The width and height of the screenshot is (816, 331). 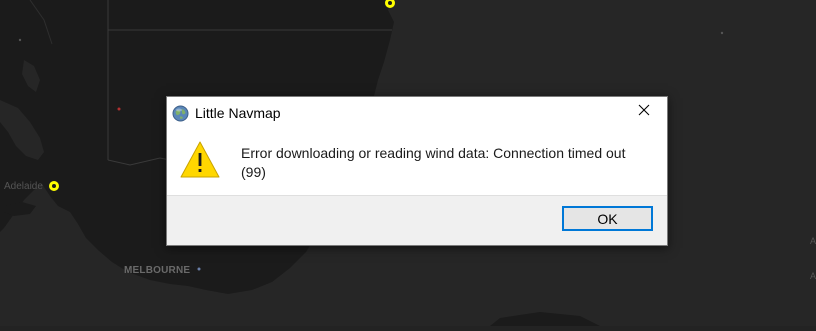 What do you see at coordinates (23, 186) in the screenshot?
I see `map-label-adelaide: Adelaide` at bounding box center [23, 186].